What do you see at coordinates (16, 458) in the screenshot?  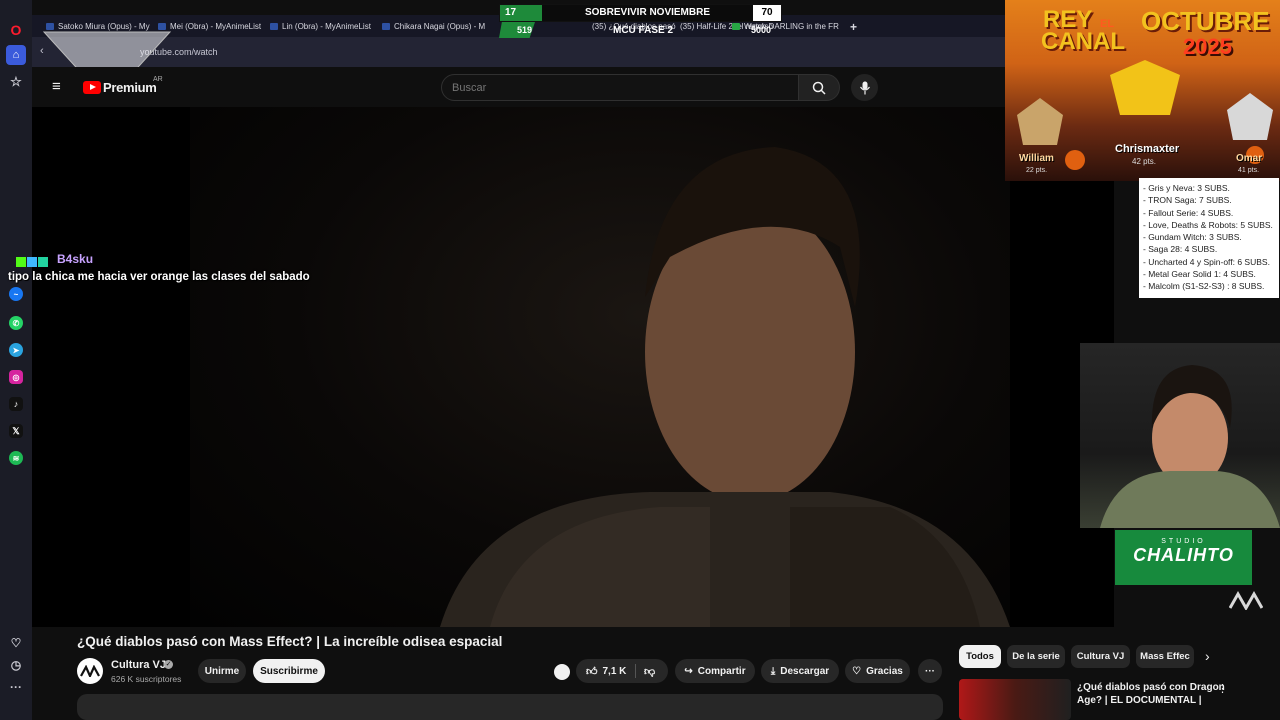 I see `spotify-icon: ≋` at bounding box center [16, 458].